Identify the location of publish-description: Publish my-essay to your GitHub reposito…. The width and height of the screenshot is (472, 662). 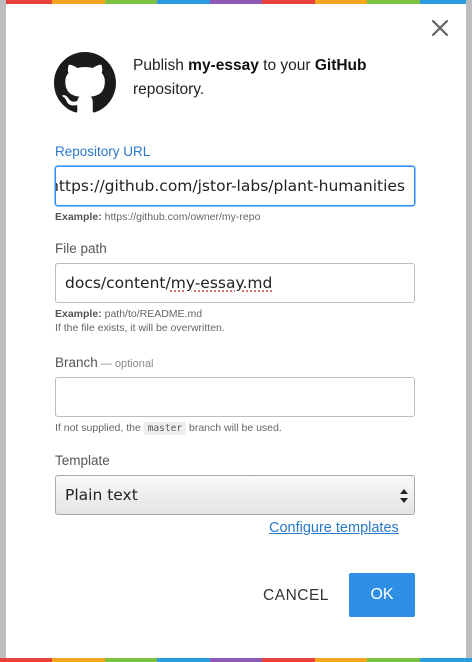
(268, 78).